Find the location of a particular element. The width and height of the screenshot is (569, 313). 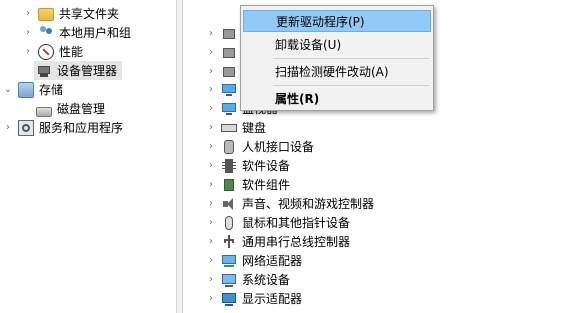

tree-item-device-manager: 设备管理器 is located at coordinates (78, 70).